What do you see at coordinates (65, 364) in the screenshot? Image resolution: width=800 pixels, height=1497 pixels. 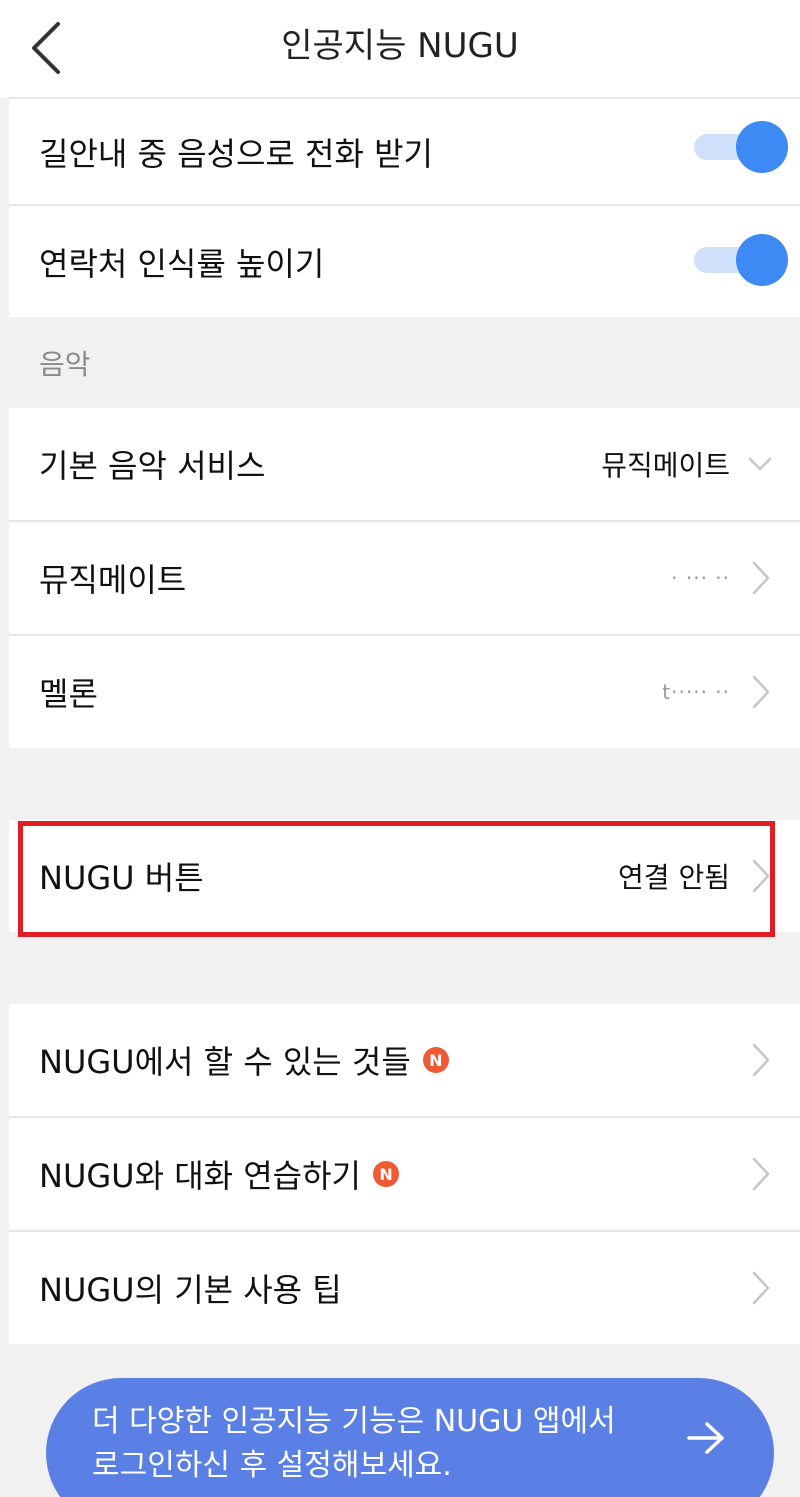 I see `section-title: 음악` at bounding box center [65, 364].